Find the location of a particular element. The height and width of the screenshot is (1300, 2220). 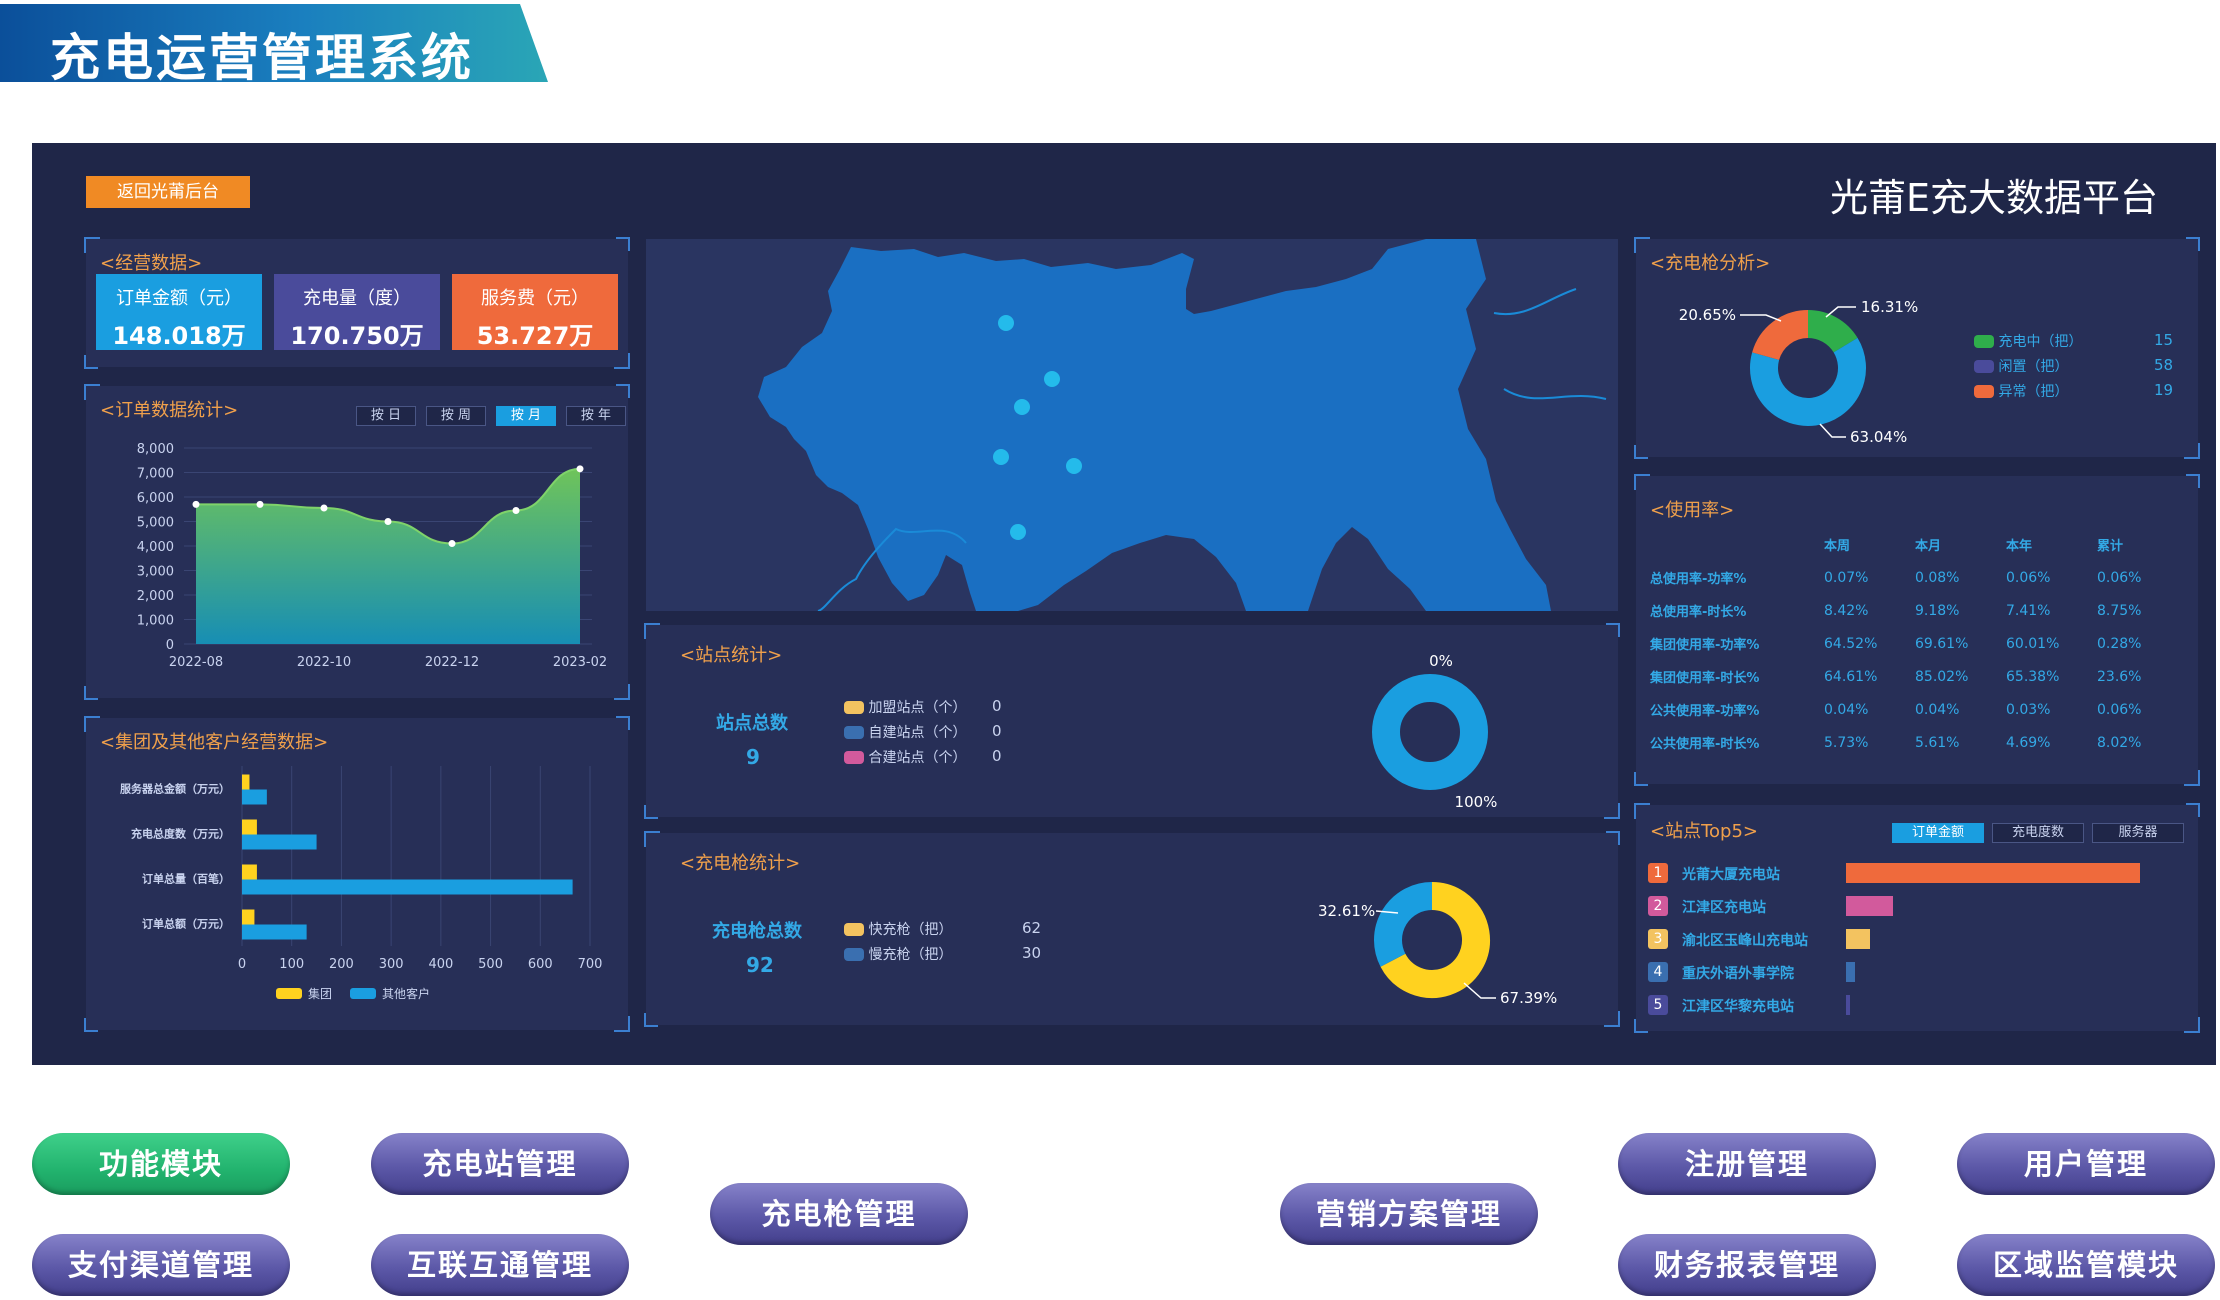

order-amount-card: 订单金额（元） 148.018万 is located at coordinates (179, 312).